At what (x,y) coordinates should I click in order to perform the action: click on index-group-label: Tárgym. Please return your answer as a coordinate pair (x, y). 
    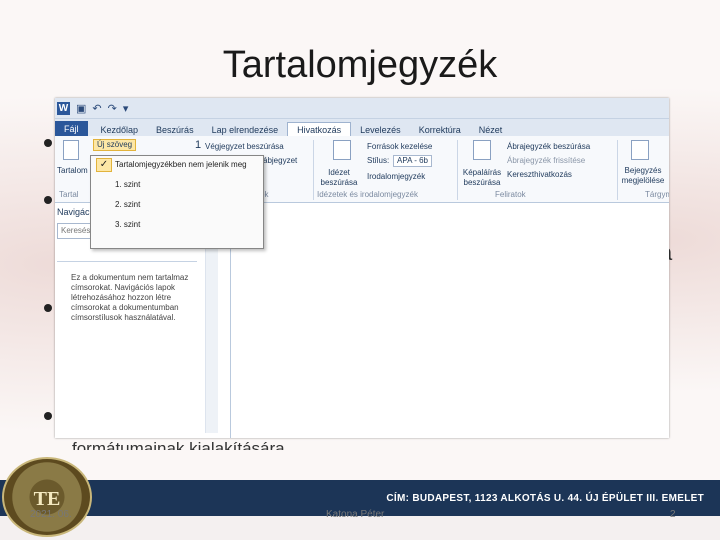
    Looking at the image, I should click on (657, 194).